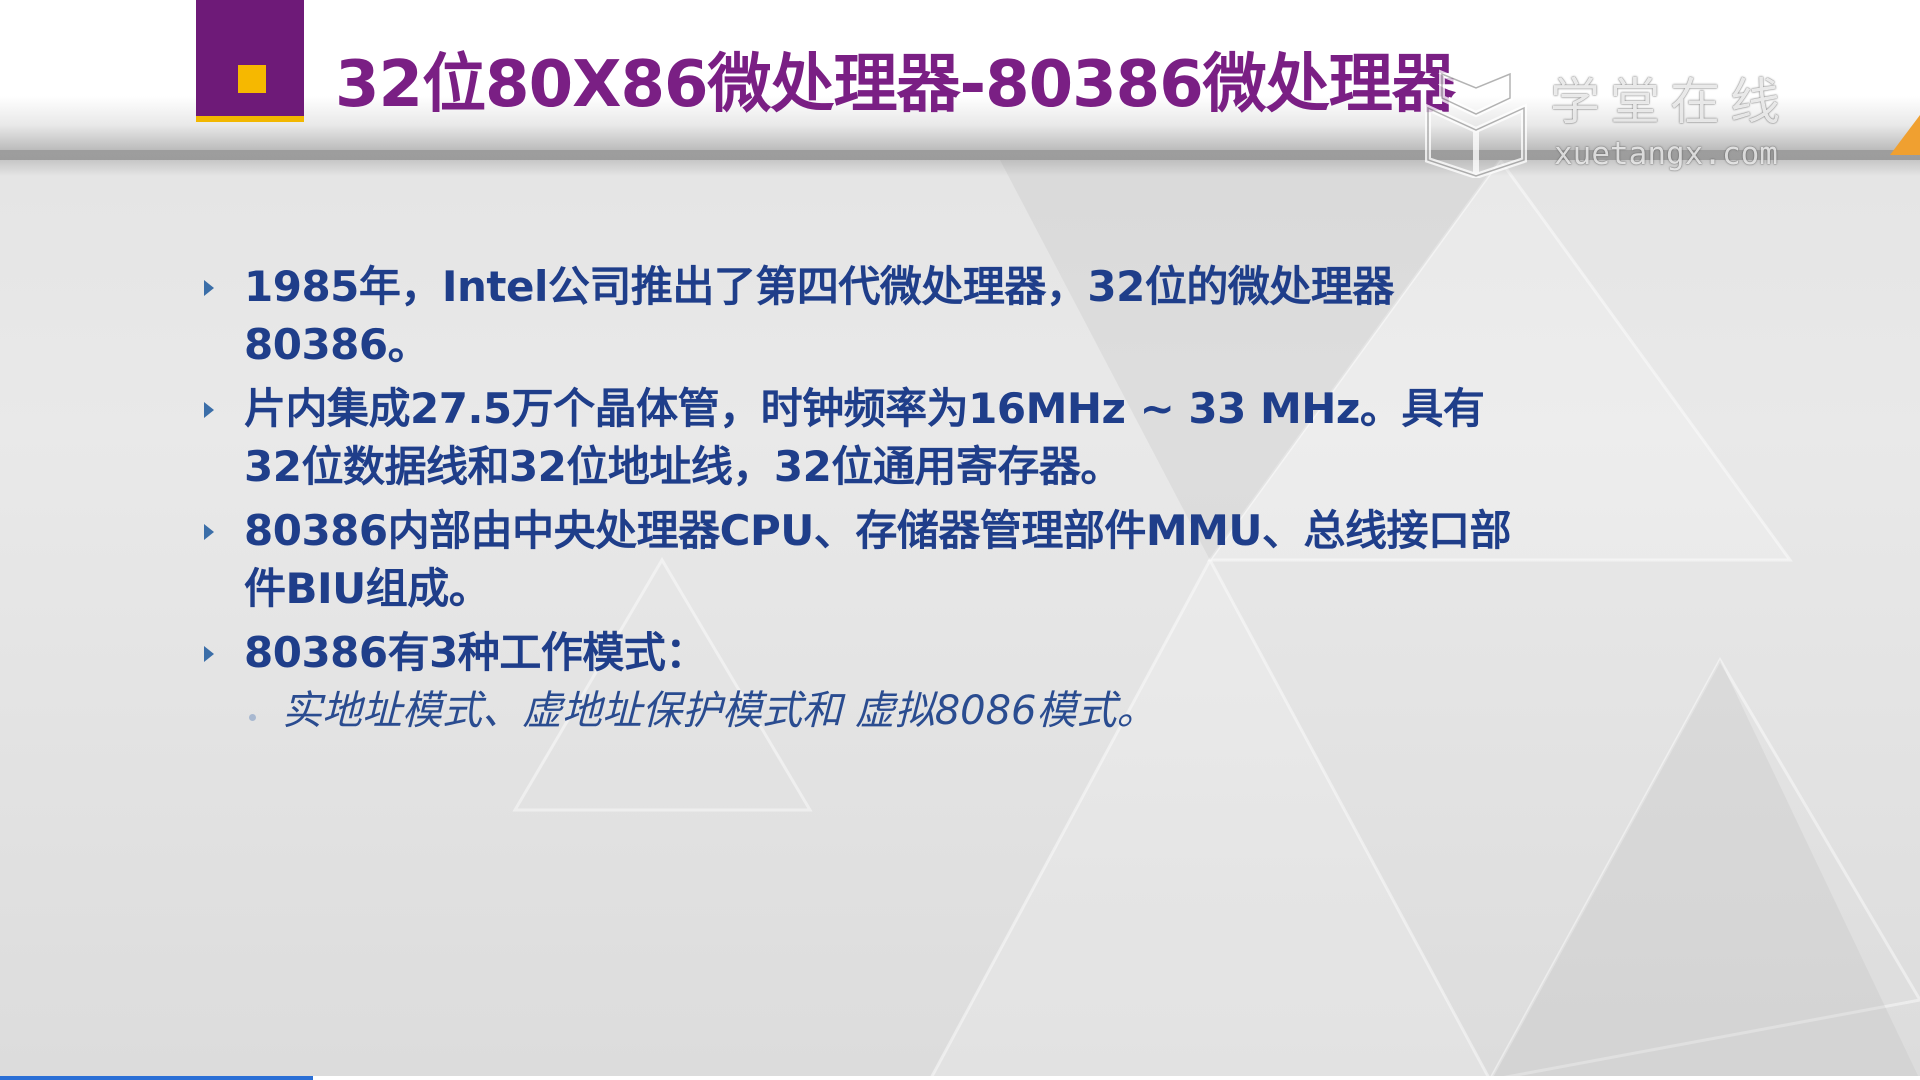 The height and width of the screenshot is (1080, 1920). What do you see at coordinates (252, 79) in the screenshot?
I see `title-marker-square-icon` at bounding box center [252, 79].